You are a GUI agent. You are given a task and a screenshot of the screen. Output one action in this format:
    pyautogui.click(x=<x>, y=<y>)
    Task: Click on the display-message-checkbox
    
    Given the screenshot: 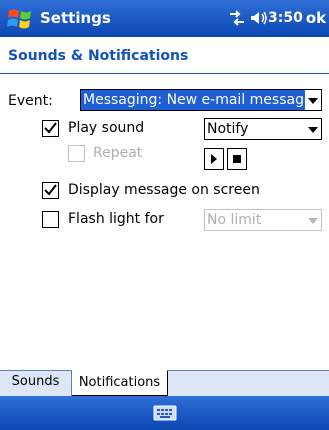 What is the action you would take?
    pyautogui.click(x=50, y=190)
    